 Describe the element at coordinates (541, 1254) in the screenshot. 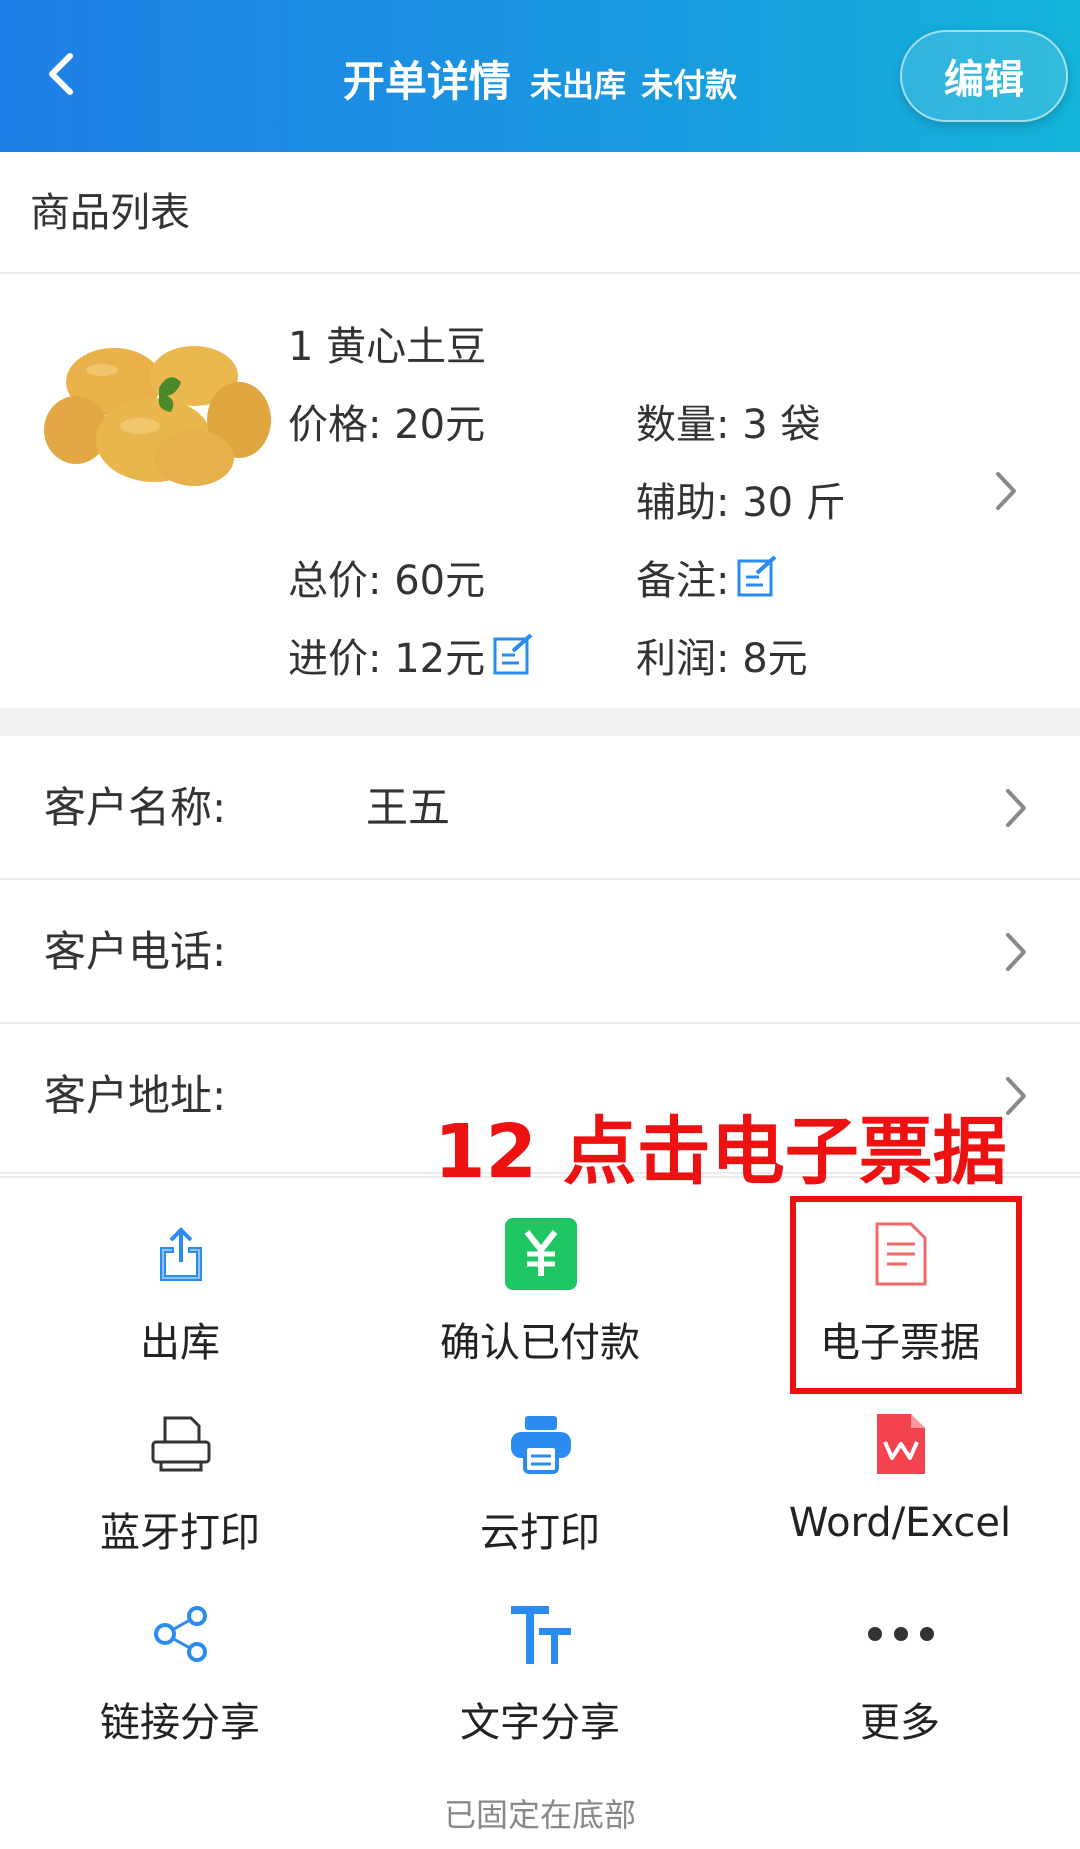

I see `yuan-icon` at that location.